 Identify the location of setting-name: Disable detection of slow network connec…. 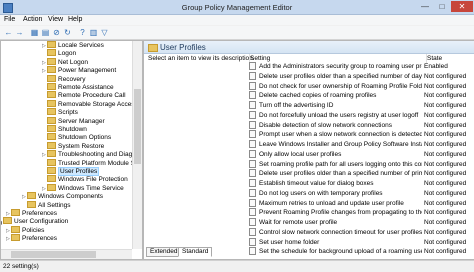
(325, 125).